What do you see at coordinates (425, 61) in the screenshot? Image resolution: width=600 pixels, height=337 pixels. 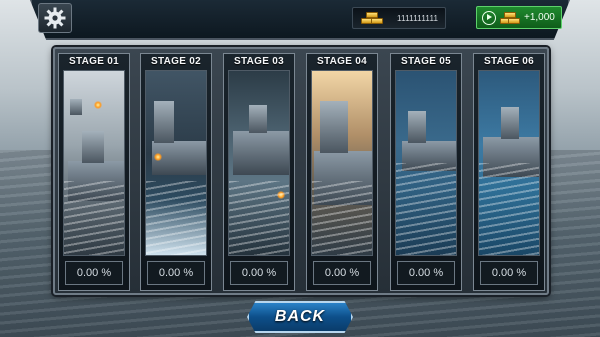 I see `stage-title: STAGE 05` at bounding box center [425, 61].